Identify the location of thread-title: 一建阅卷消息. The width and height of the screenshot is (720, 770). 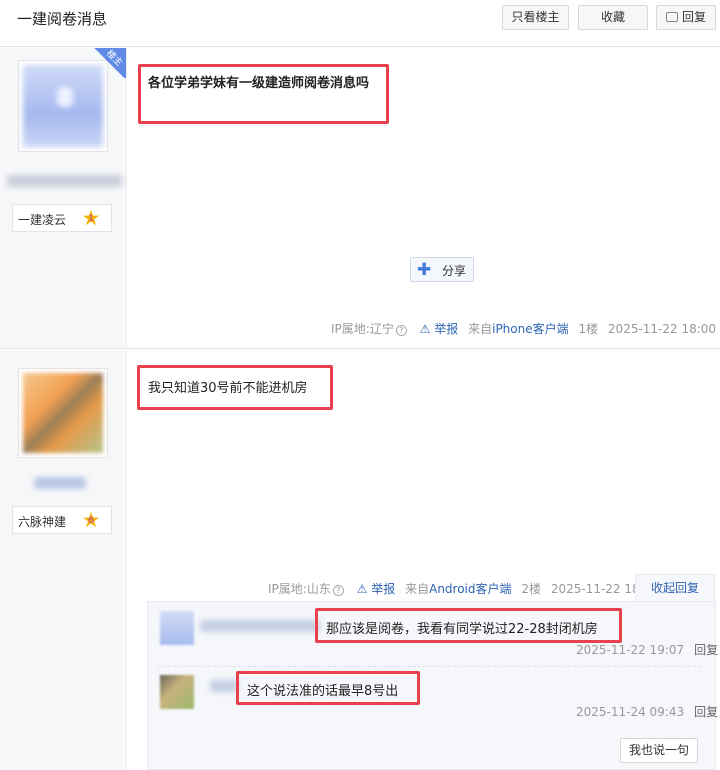
(62, 19).